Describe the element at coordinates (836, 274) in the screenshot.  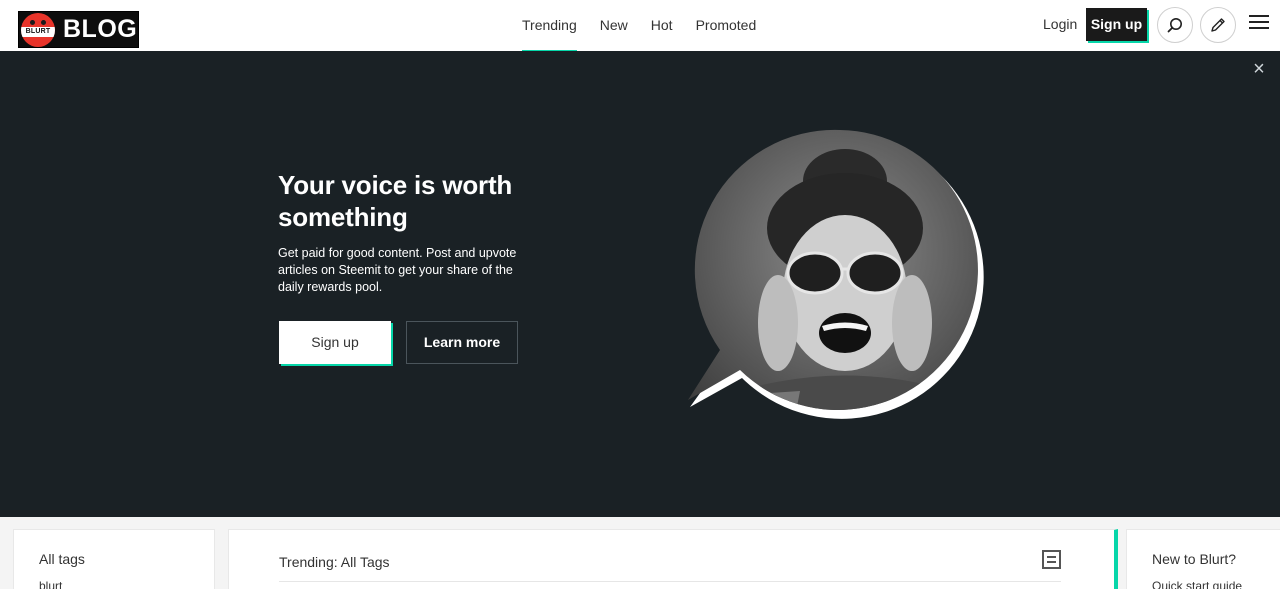
I see `hero-photo-speech-bubble` at that location.